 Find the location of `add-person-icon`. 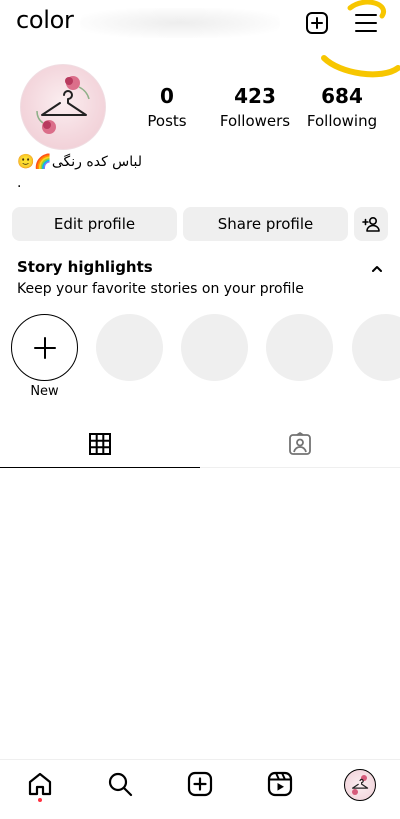

add-person-icon is located at coordinates (371, 224).